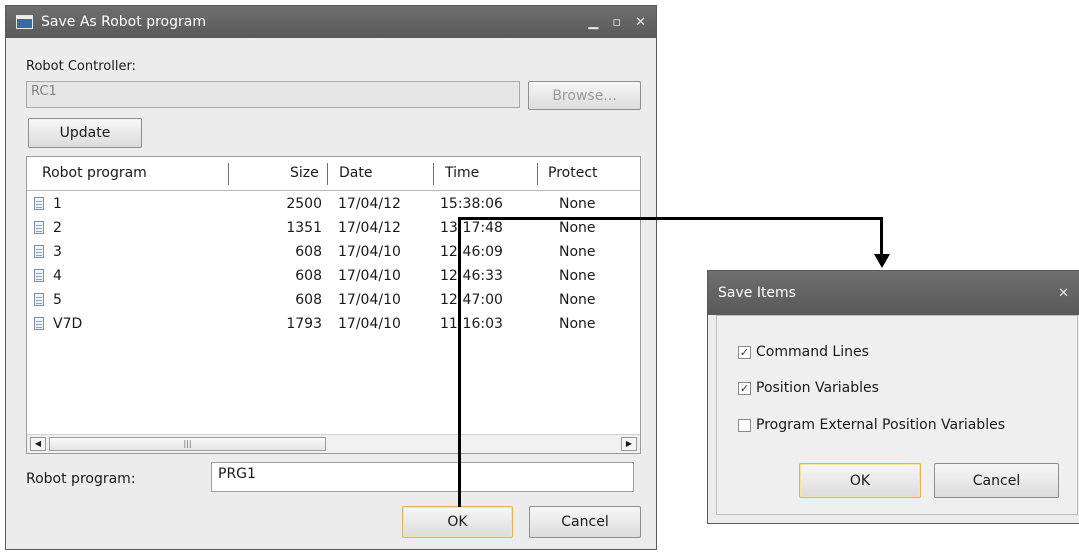 The width and height of the screenshot is (1079, 553). Describe the element at coordinates (893, 293) in the screenshot. I see `title-bar: Save Items ✕` at that location.